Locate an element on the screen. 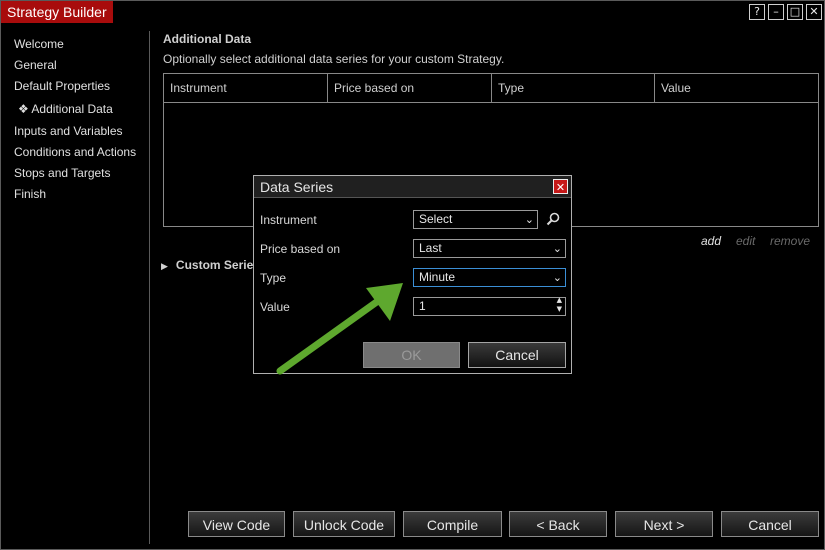  sidebar-item-finish: Finish is located at coordinates (30, 194).